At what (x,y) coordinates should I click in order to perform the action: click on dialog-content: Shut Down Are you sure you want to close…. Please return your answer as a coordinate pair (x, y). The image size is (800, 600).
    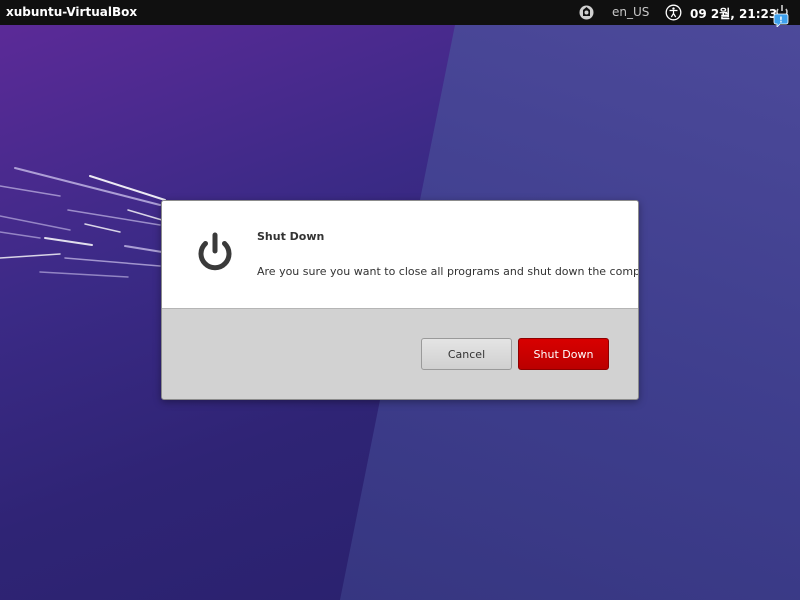
    Looking at the image, I should click on (400, 255).